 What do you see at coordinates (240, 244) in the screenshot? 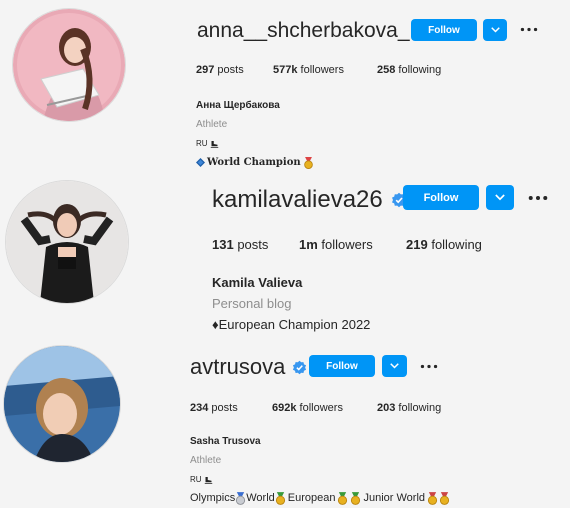
I see `posts-stat: 131 posts` at bounding box center [240, 244].